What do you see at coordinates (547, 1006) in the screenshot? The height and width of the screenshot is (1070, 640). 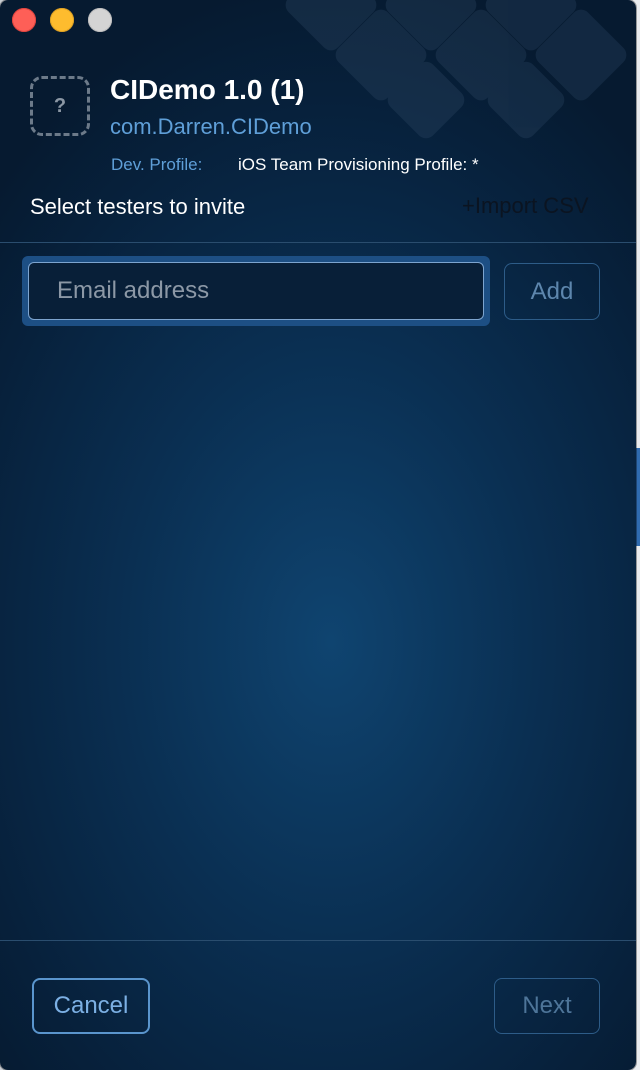 I see `next-button: Next` at bounding box center [547, 1006].